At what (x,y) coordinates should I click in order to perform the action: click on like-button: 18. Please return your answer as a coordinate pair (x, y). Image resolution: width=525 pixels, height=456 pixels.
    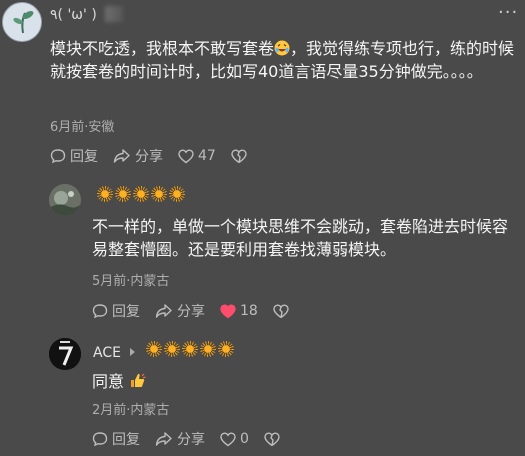
    Looking at the image, I should click on (239, 311).